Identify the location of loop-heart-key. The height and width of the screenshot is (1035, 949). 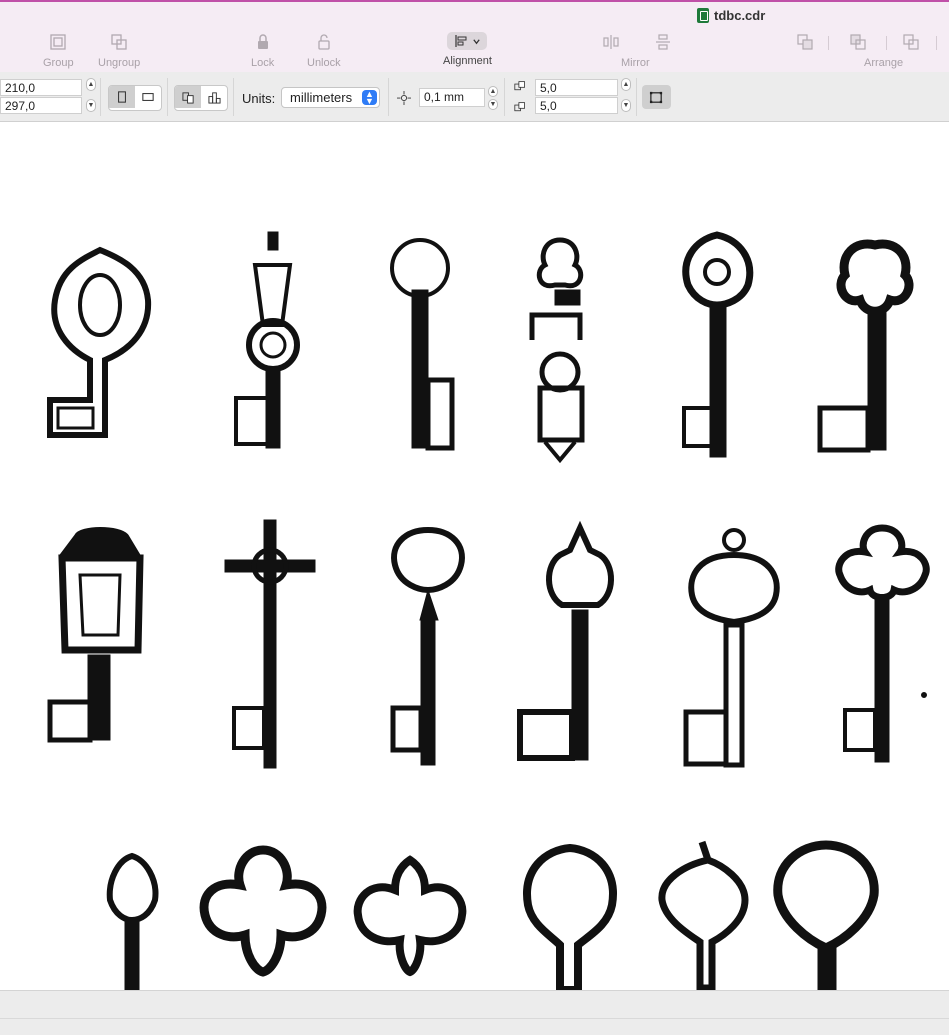
(570, 916).